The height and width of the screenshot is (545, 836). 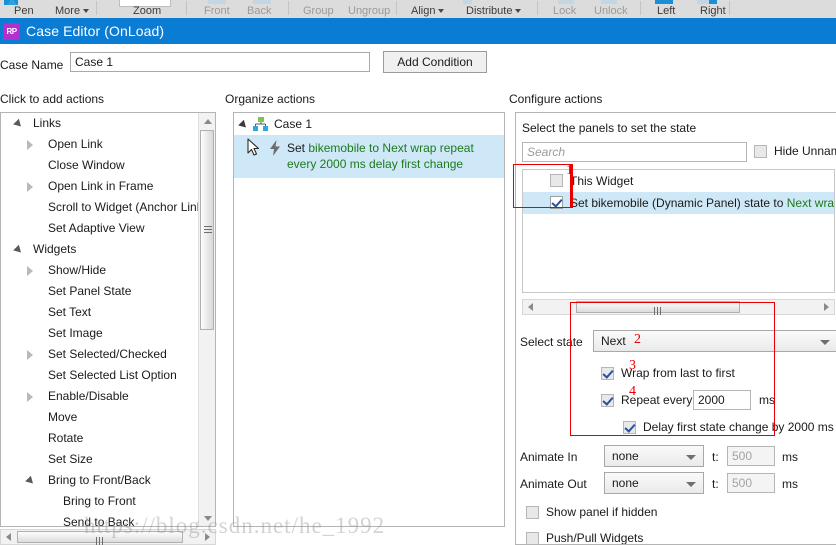 I want to click on tree-item-label: Show/Hide, so click(x=77, y=270).